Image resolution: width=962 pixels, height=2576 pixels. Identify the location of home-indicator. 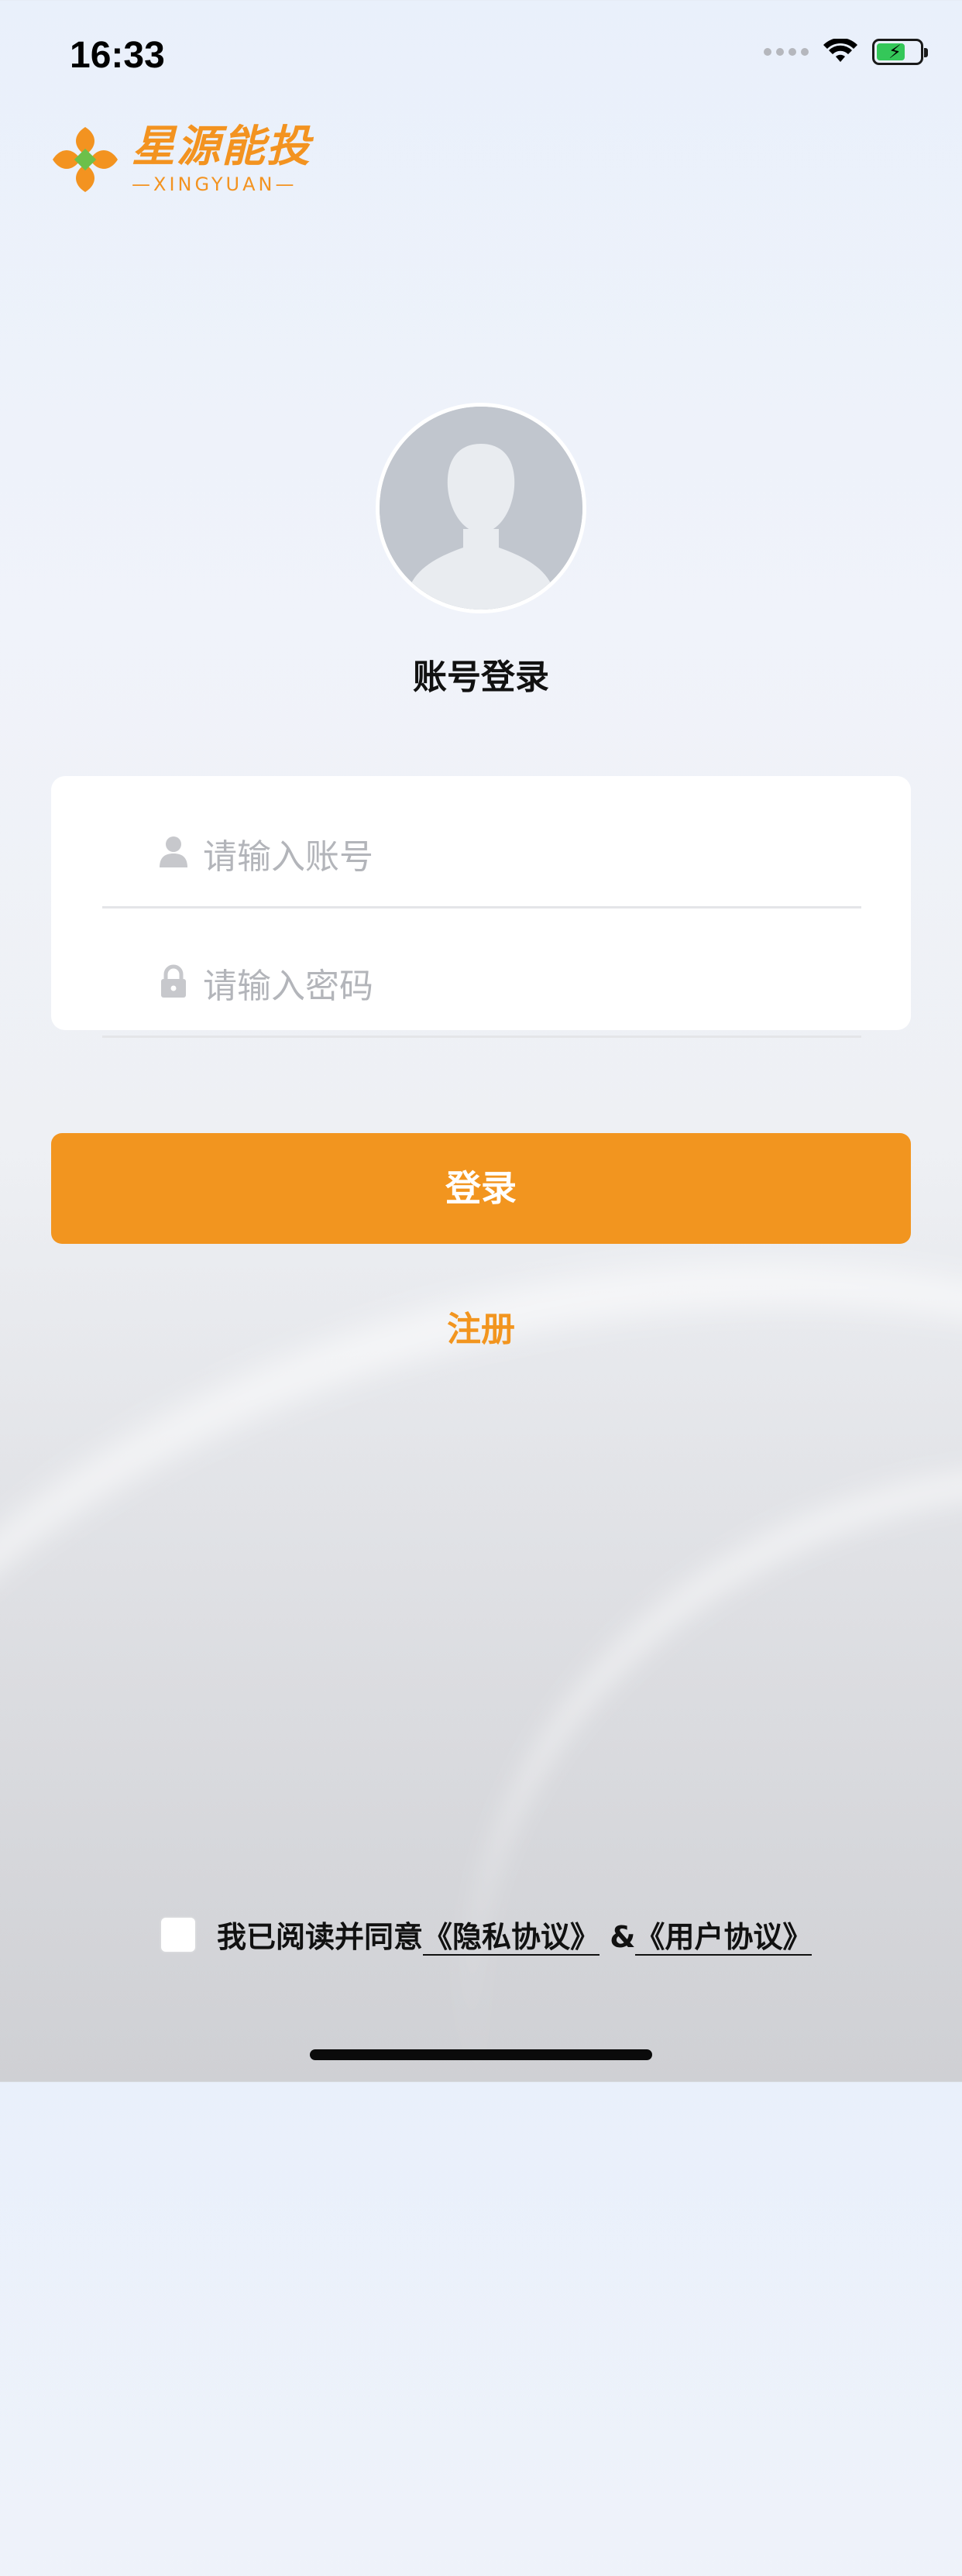
(481, 2054).